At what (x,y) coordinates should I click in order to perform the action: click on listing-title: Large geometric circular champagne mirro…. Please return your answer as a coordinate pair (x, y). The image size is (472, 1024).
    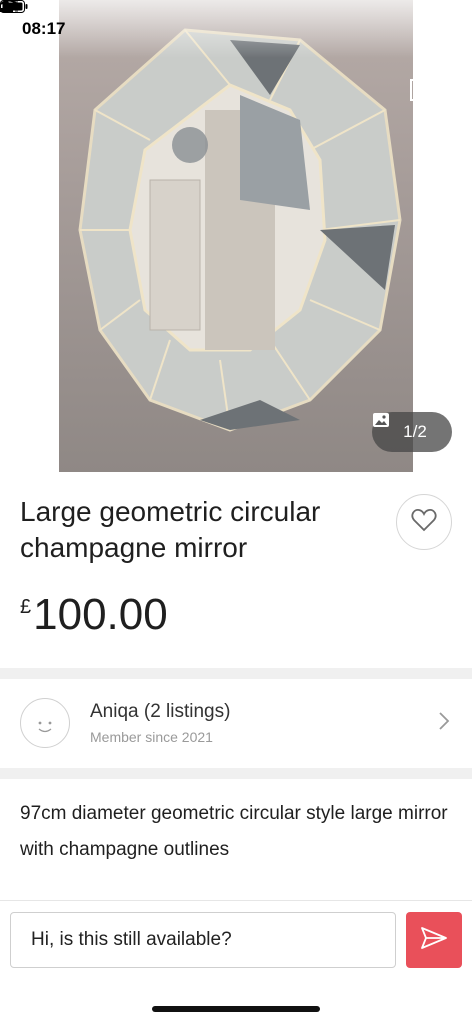
    Looking at the image, I should click on (170, 529).